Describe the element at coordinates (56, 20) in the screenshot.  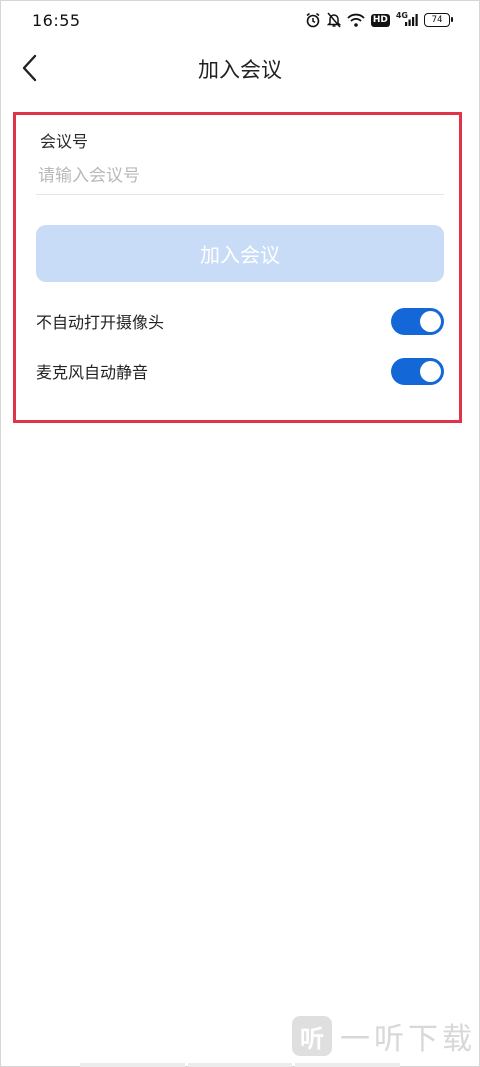
I see `status-time: 16:55` at that location.